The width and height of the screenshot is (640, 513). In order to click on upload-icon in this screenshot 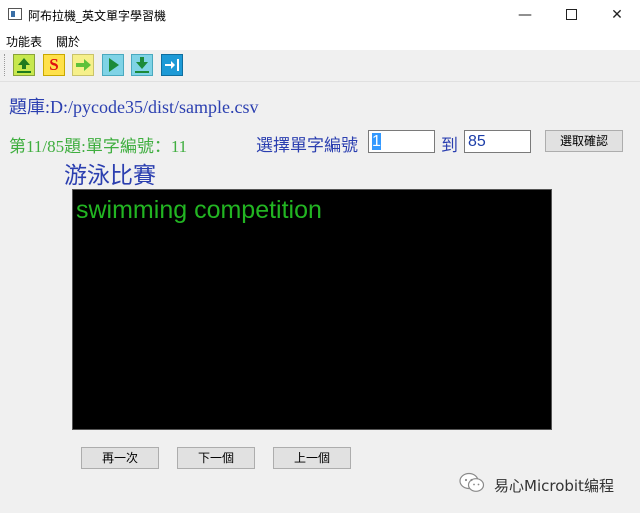, I will do `click(24, 65)`.